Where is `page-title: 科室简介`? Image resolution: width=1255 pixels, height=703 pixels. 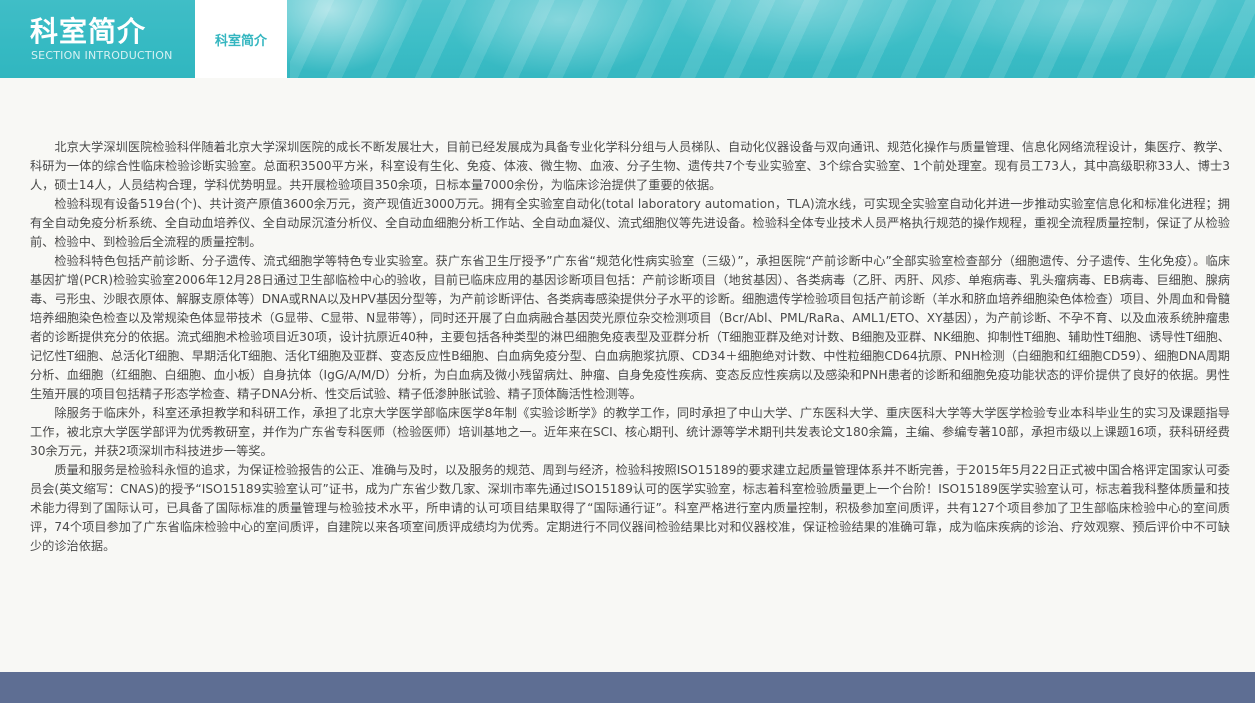 page-title: 科室简介 is located at coordinates (88, 31).